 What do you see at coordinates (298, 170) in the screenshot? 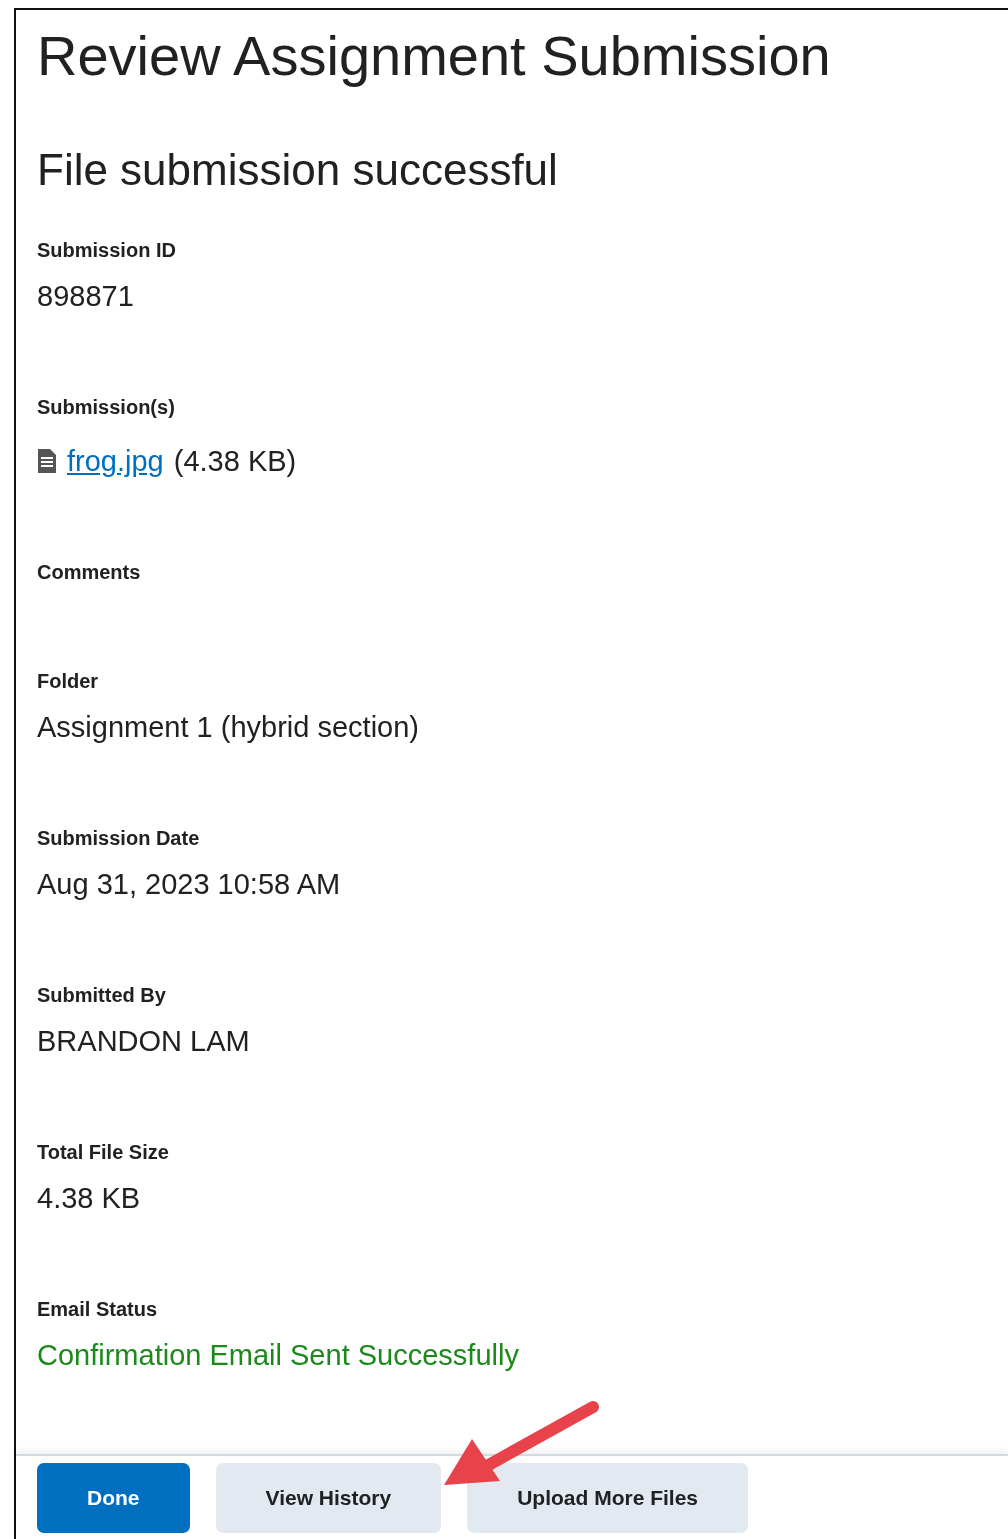
I see `success-heading: File submission successful` at bounding box center [298, 170].